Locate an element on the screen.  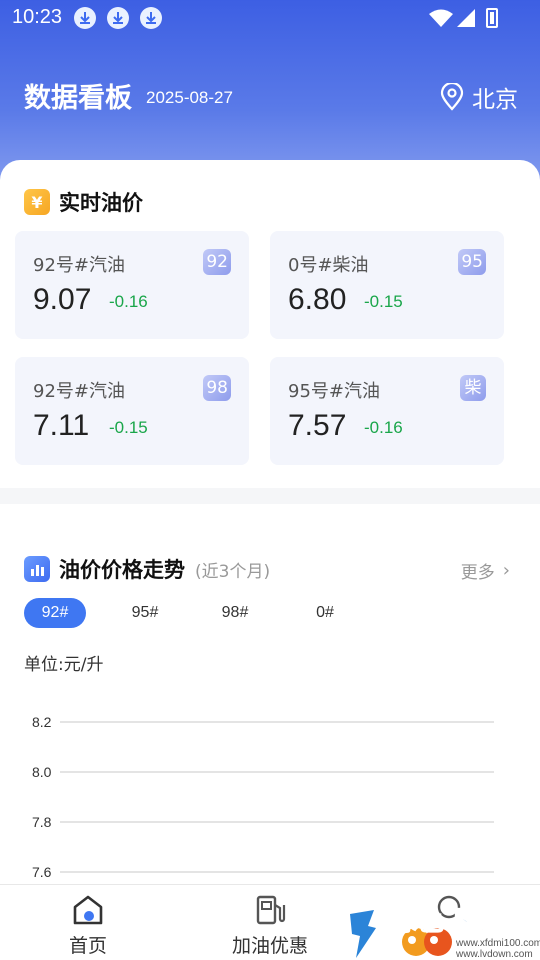
current-date: 2025-08-27 is located at coordinates (189, 97).